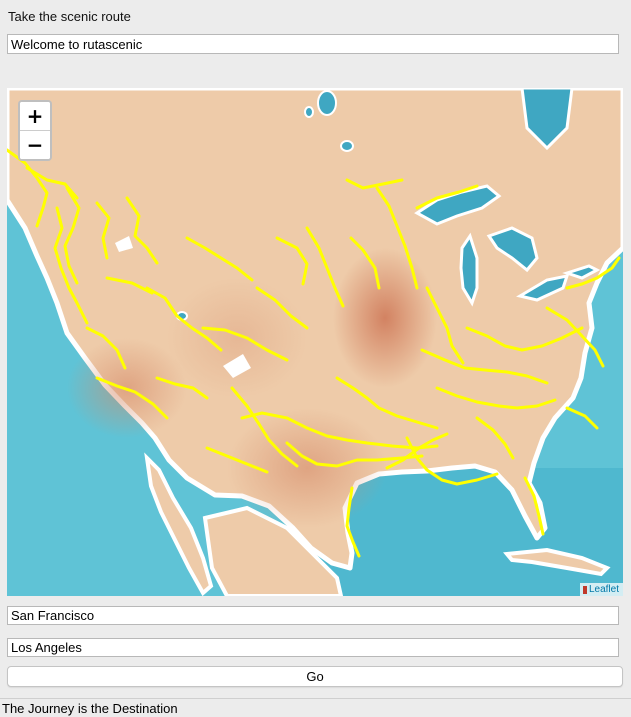 The width and height of the screenshot is (631, 717). I want to click on heading-label: Take the scenic route, so click(69, 16).